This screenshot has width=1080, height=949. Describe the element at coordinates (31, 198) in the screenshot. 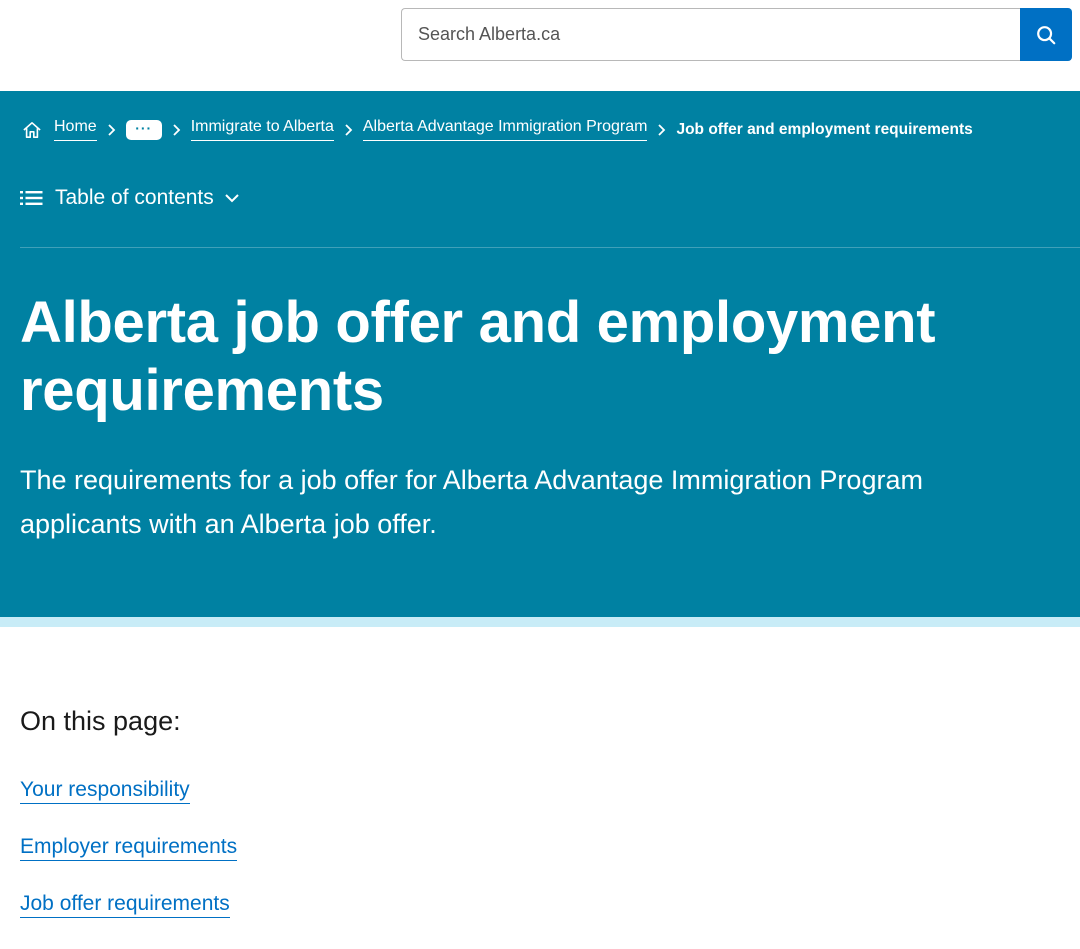

I see `list-icon` at that location.